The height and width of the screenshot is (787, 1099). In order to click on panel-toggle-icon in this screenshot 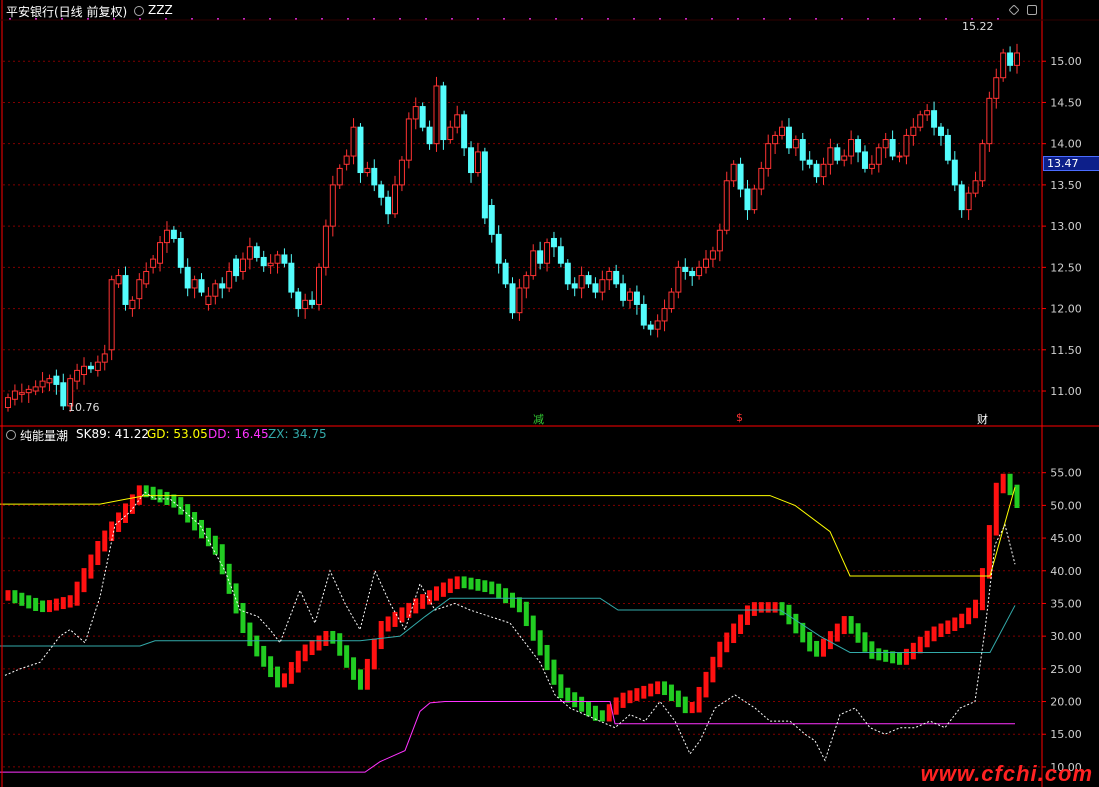, I will do `click(1032, 10)`.